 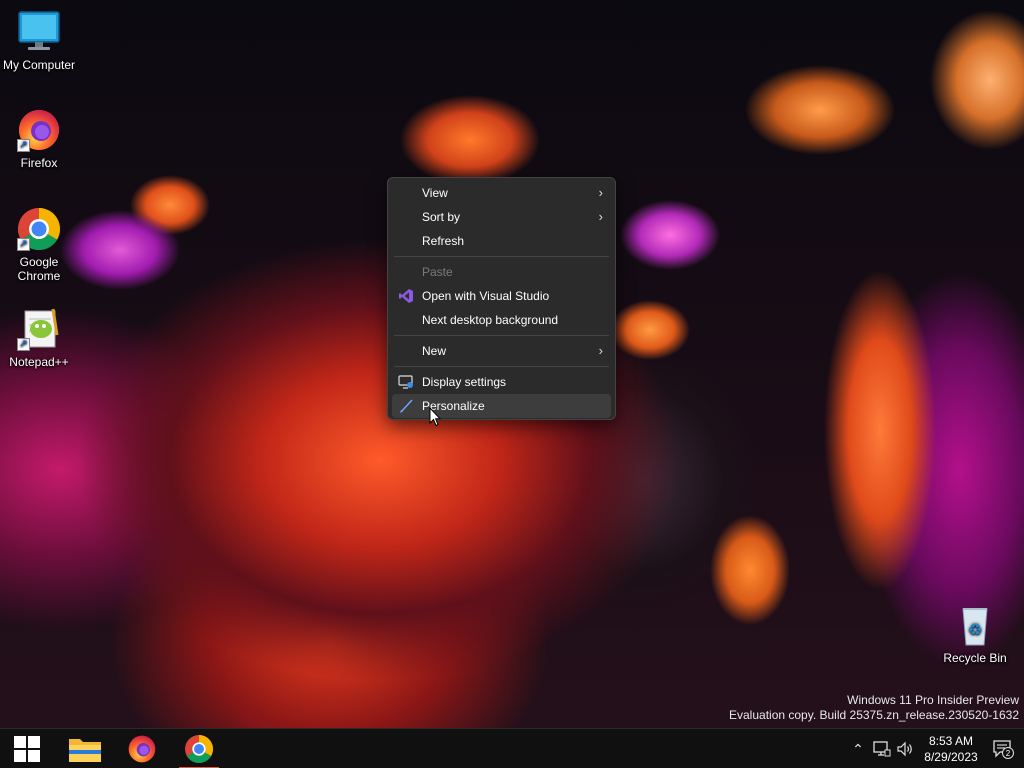 I want to click on desktop-icon-label: Firefox, so click(x=39, y=163).